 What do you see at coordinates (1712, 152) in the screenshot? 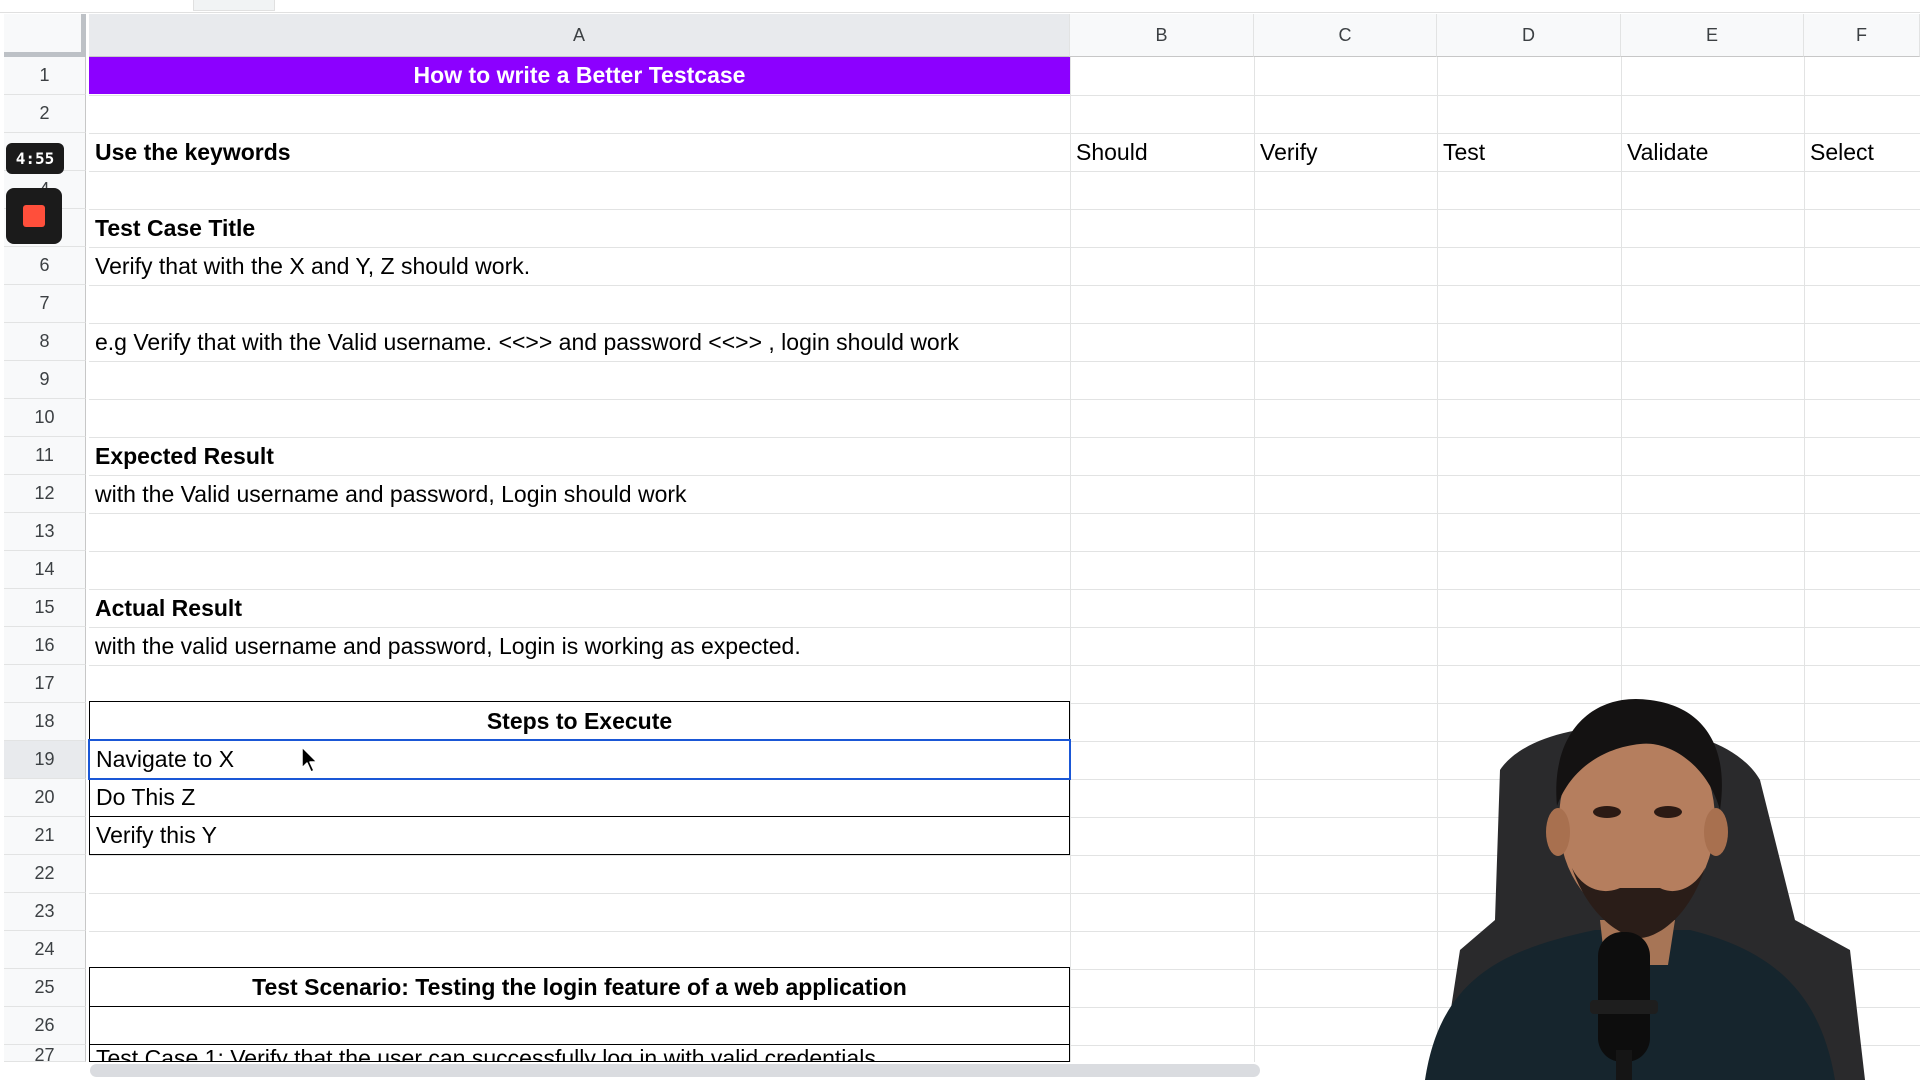
I see `cell-e3: Validate` at bounding box center [1712, 152].